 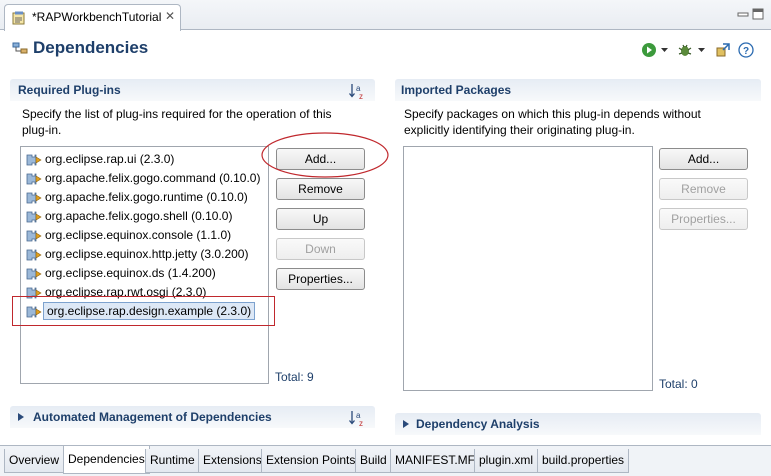 I want to click on imported-packages-total: Total: 0, so click(x=678, y=384).